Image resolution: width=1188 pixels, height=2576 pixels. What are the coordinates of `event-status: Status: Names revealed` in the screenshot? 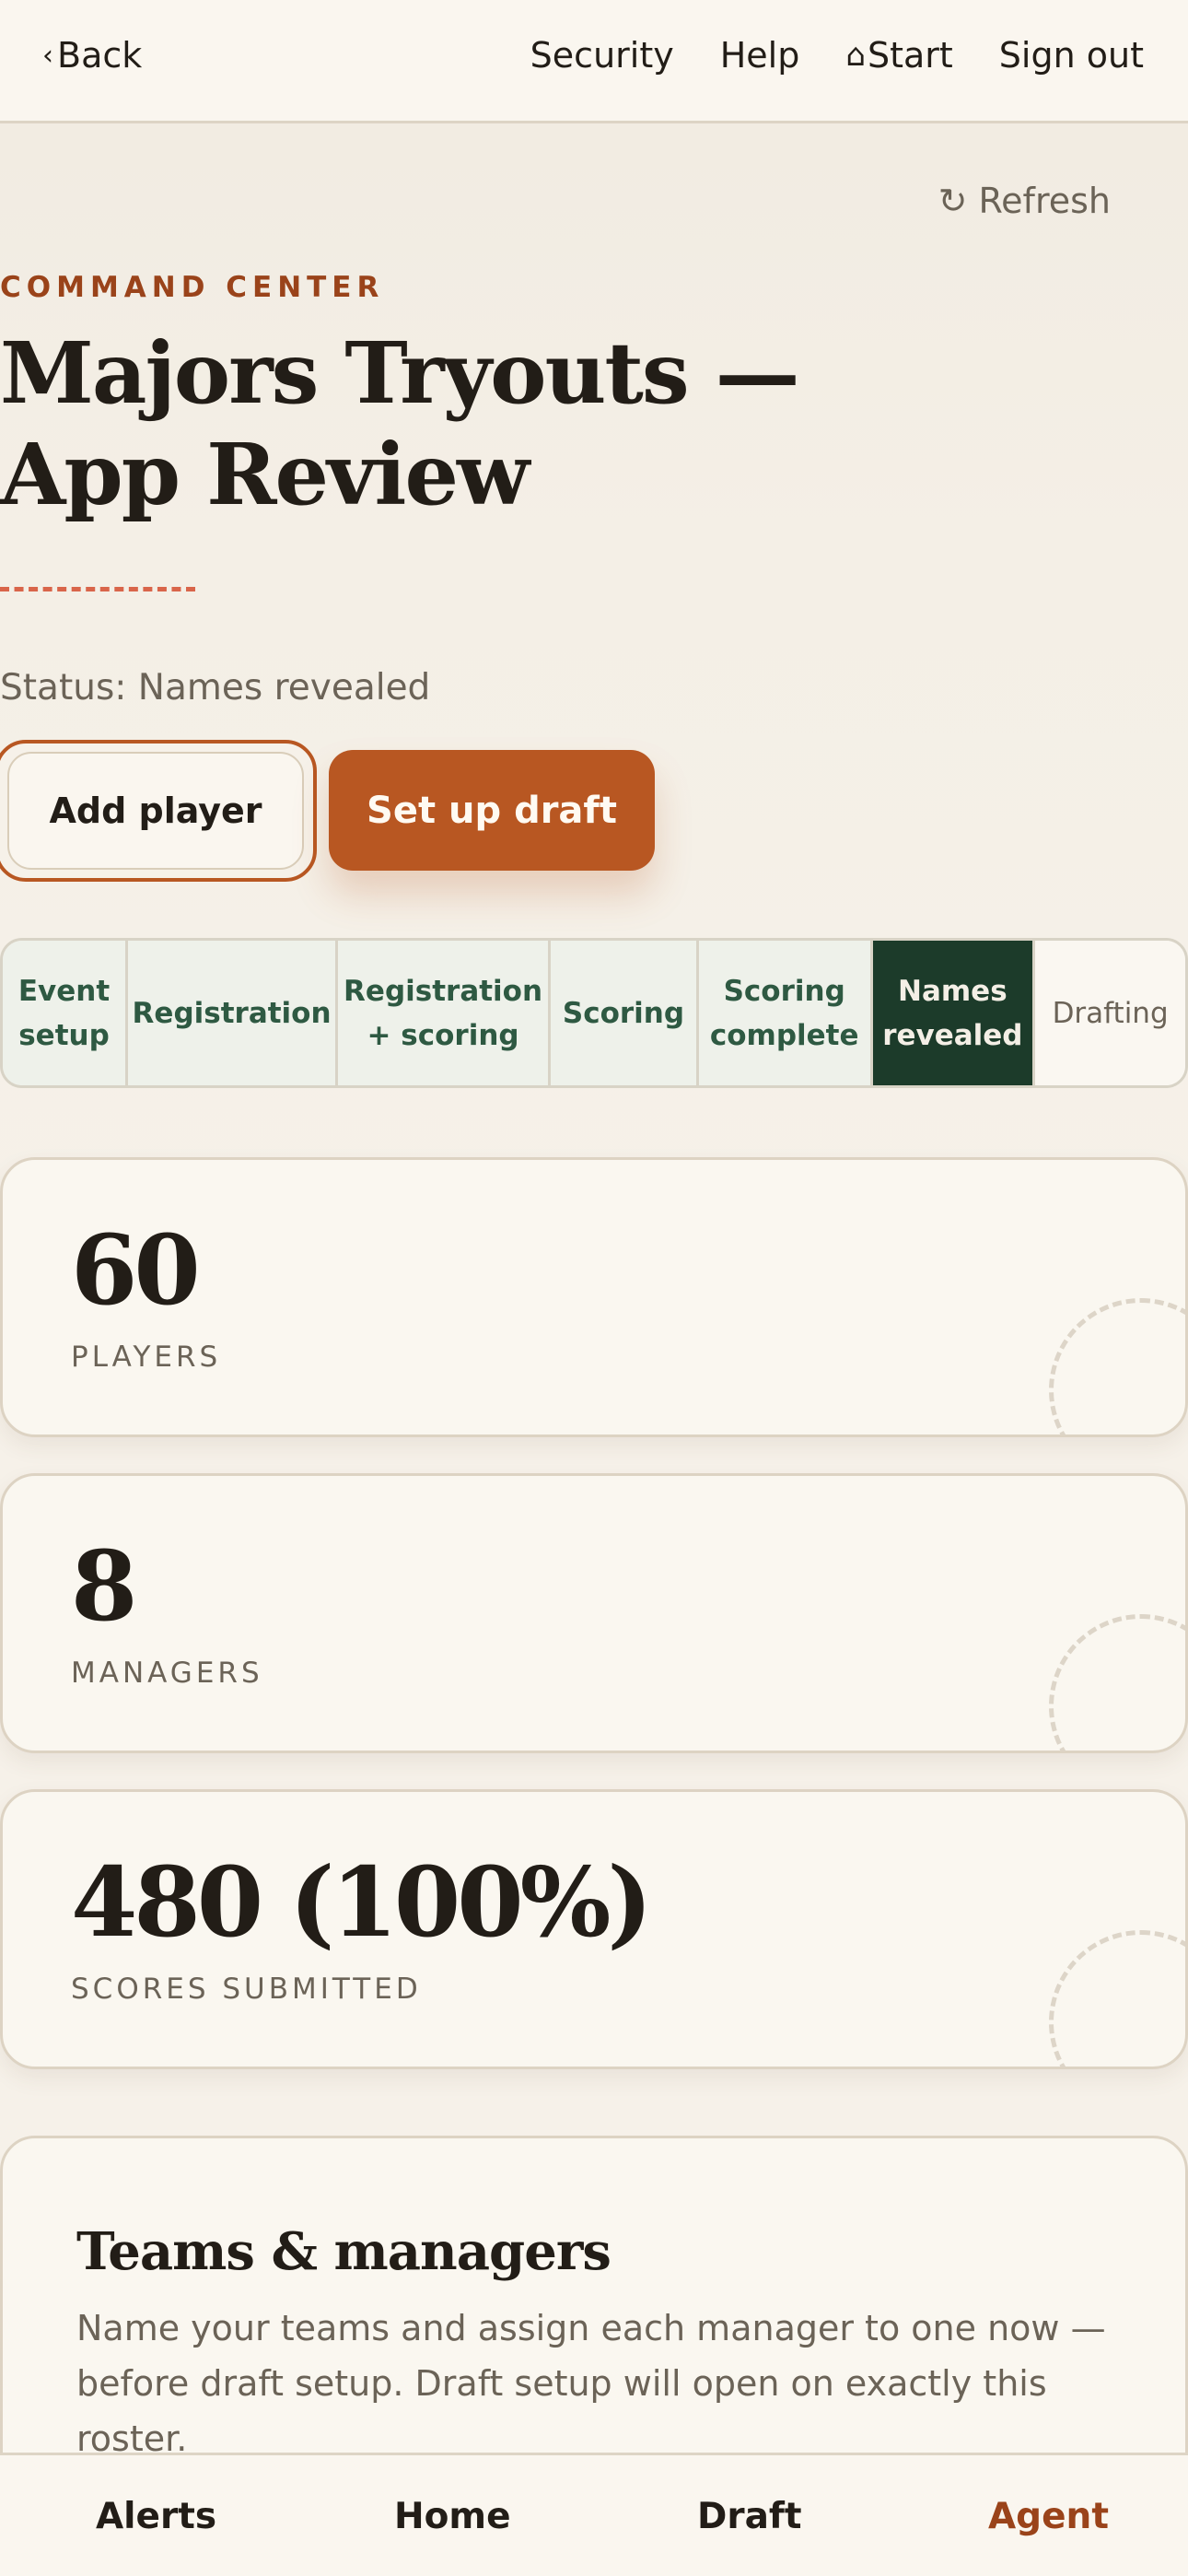 It's located at (215, 687).